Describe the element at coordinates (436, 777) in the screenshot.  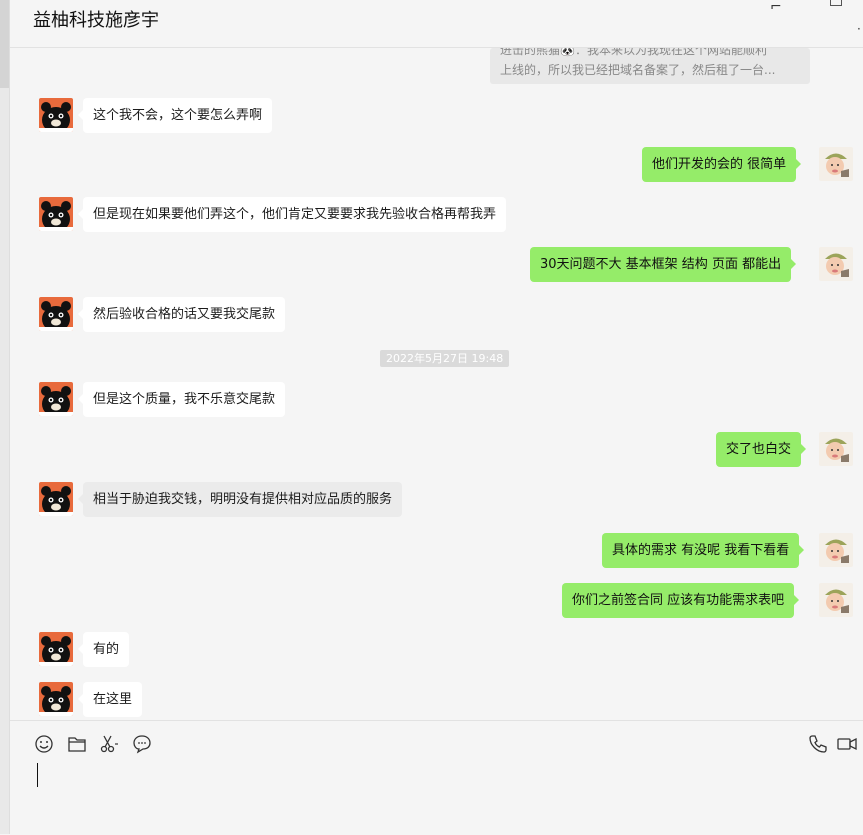
I see `message-composer` at that location.